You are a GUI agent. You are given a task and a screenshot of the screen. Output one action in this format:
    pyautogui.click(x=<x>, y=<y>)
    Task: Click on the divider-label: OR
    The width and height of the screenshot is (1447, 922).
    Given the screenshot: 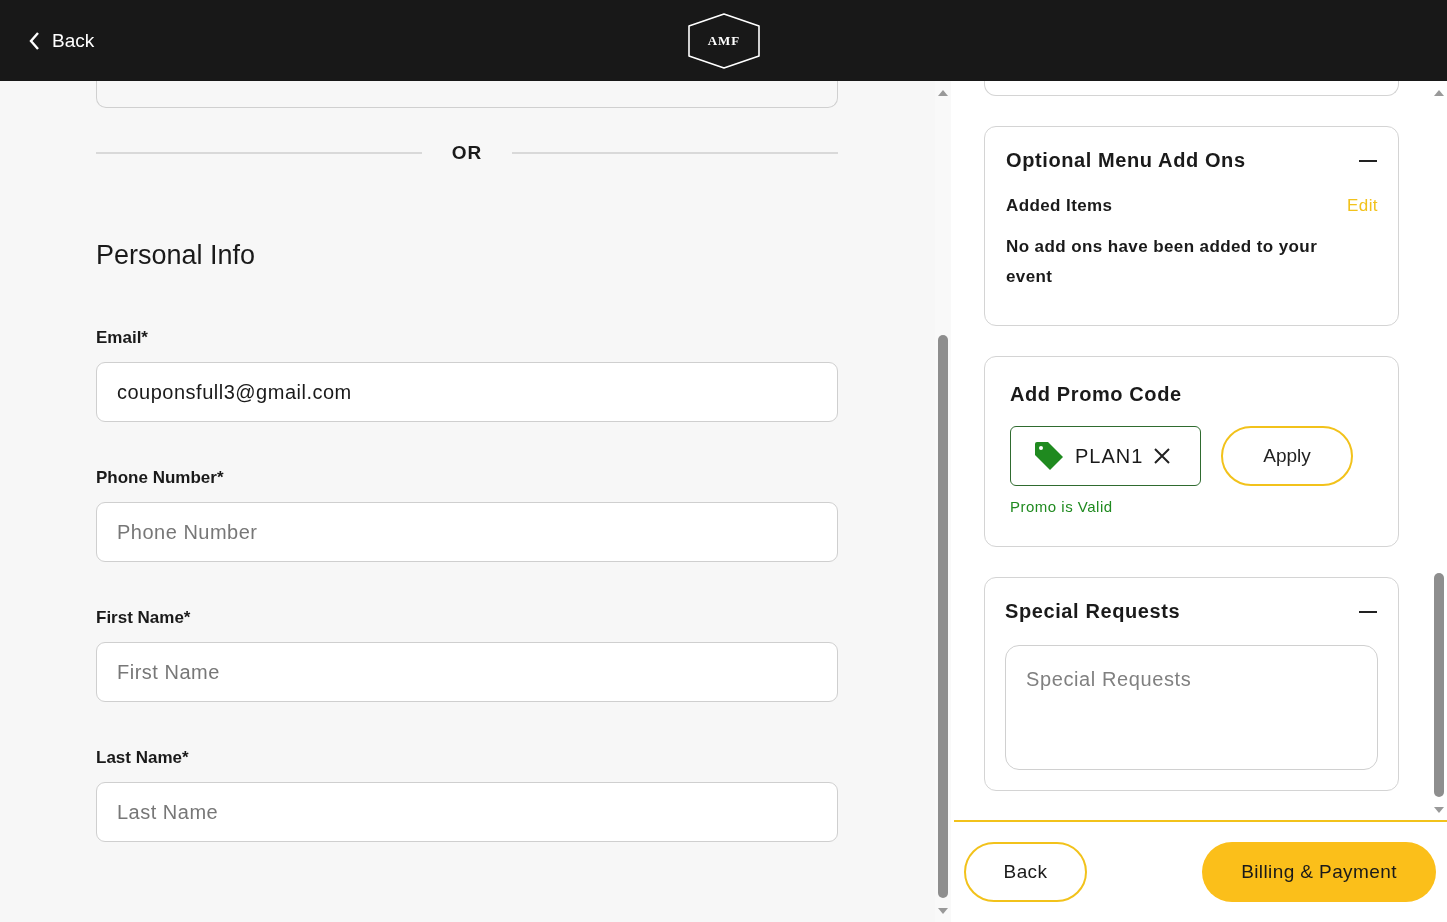 What is the action you would take?
    pyautogui.click(x=467, y=153)
    